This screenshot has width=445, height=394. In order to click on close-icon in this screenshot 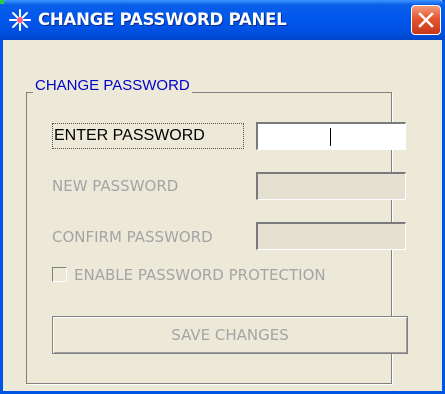, I will do `click(426, 20)`.